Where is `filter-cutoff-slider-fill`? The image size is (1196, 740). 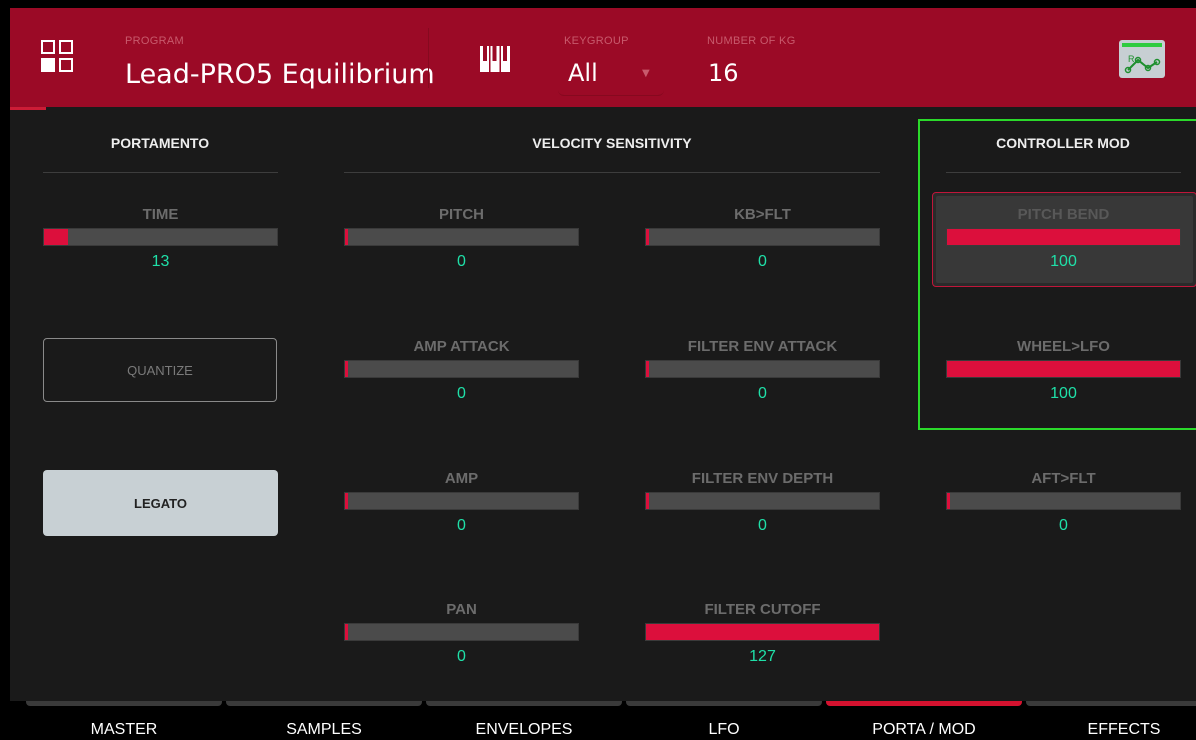 filter-cutoff-slider-fill is located at coordinates (762, 632).